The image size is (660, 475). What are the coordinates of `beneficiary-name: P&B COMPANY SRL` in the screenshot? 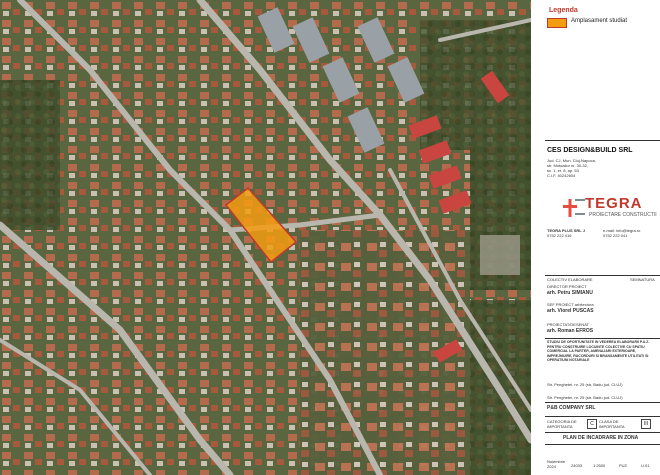 It's located at (571, 408).